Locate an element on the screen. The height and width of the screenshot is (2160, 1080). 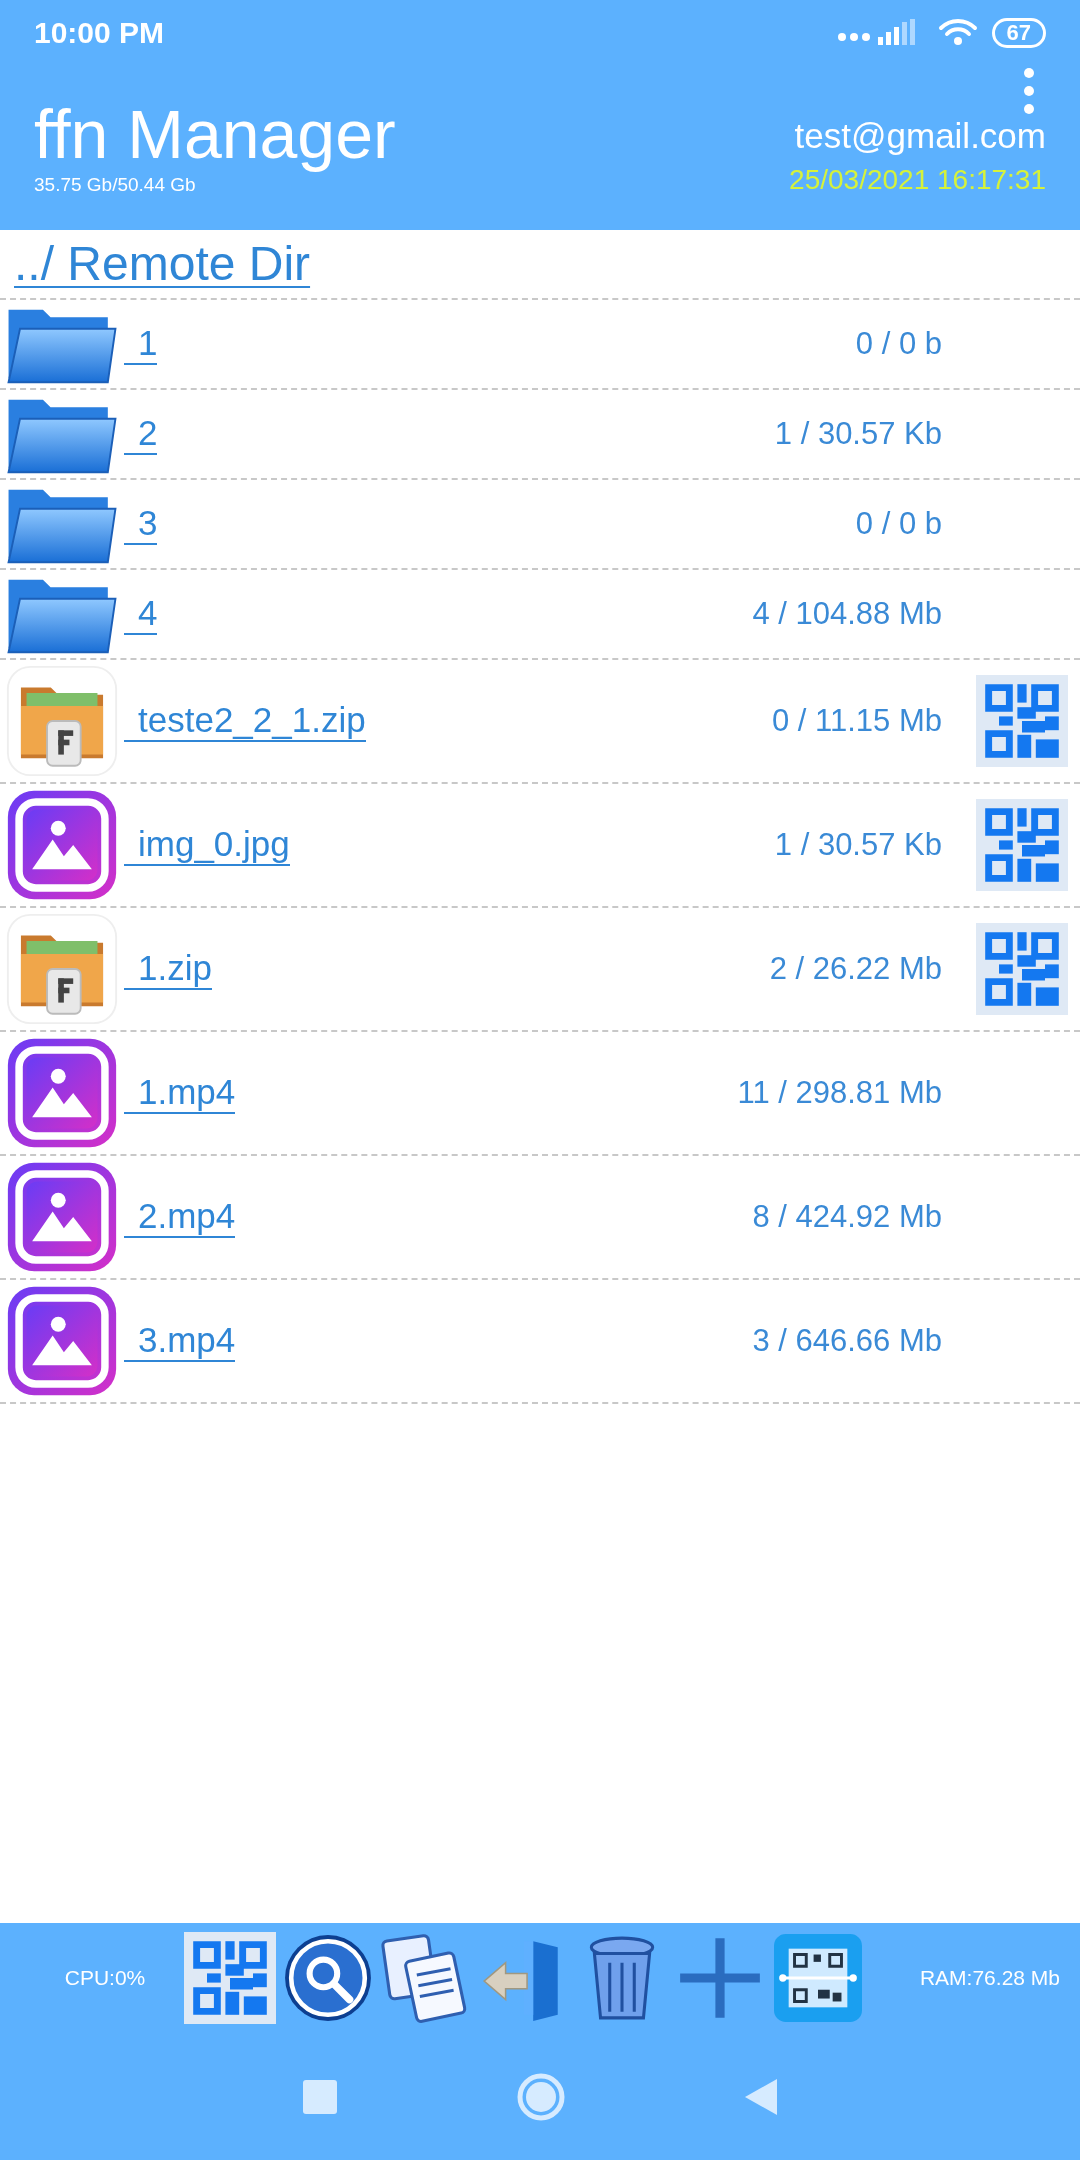
date-time: 25/03/2021 16:17:31 is located at coordinates (917, 180).